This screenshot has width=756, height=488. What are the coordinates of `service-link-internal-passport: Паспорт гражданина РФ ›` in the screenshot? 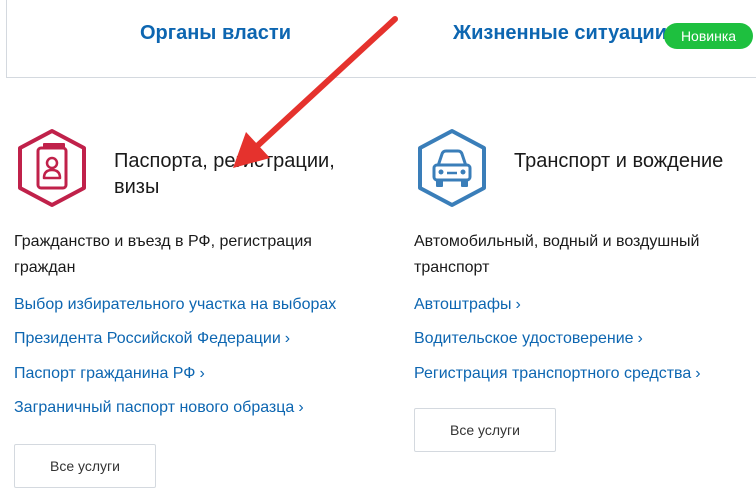 It's located at (175, 381).